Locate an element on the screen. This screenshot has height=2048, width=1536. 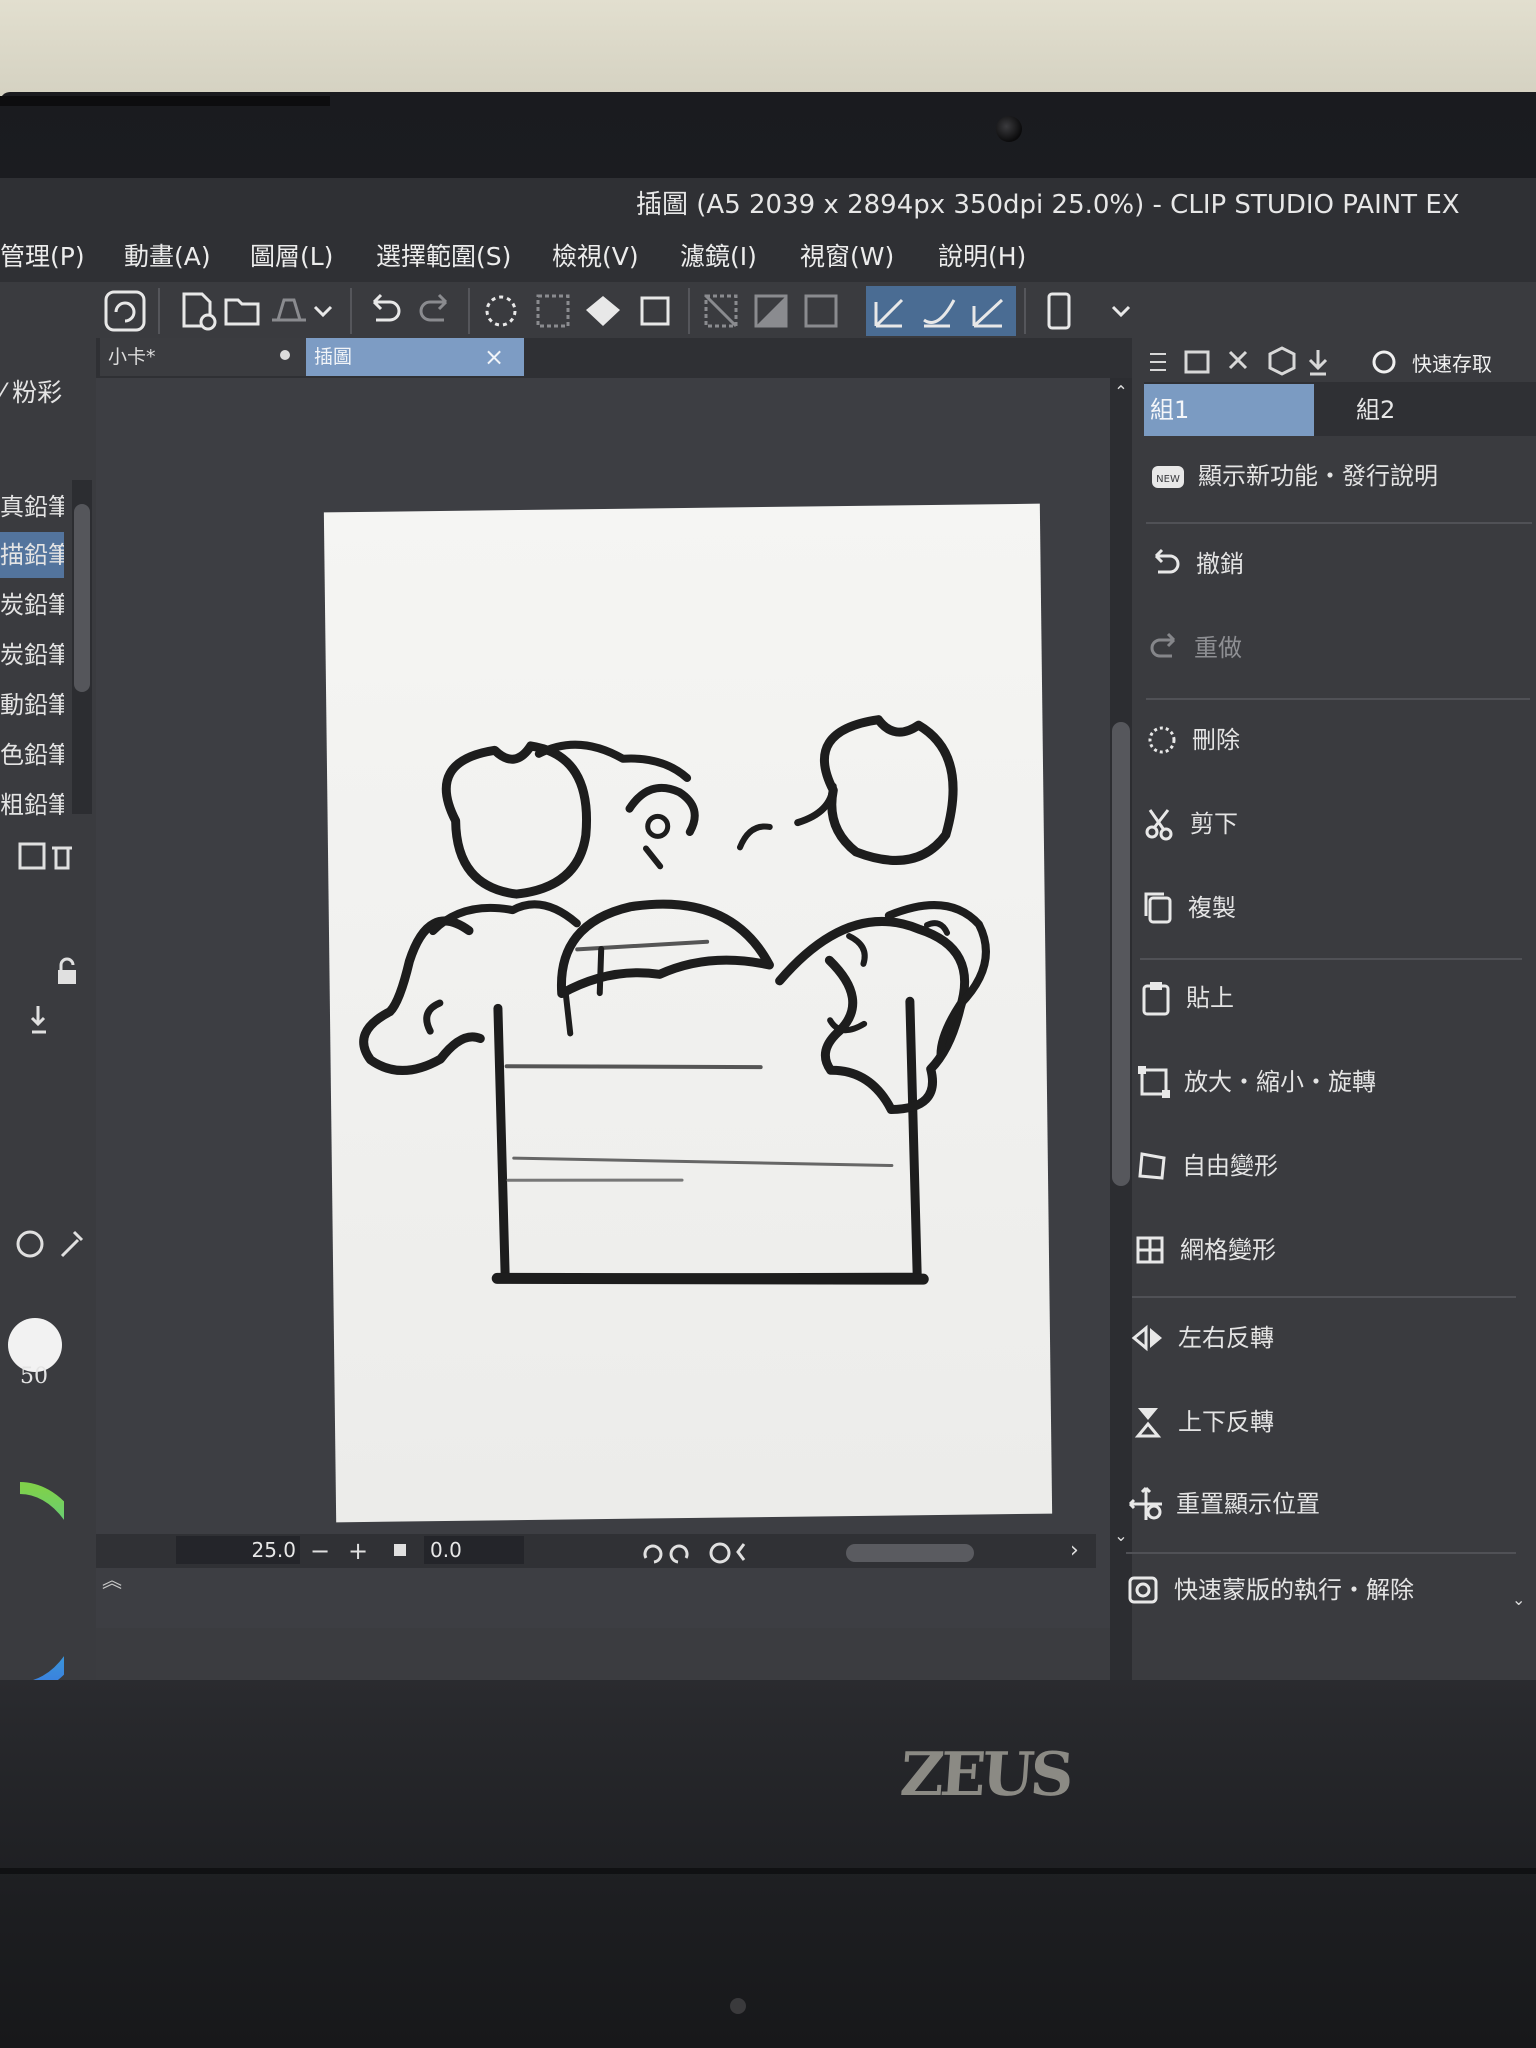
rotation-field: 0.0 is located at coordinates (474, 1550).